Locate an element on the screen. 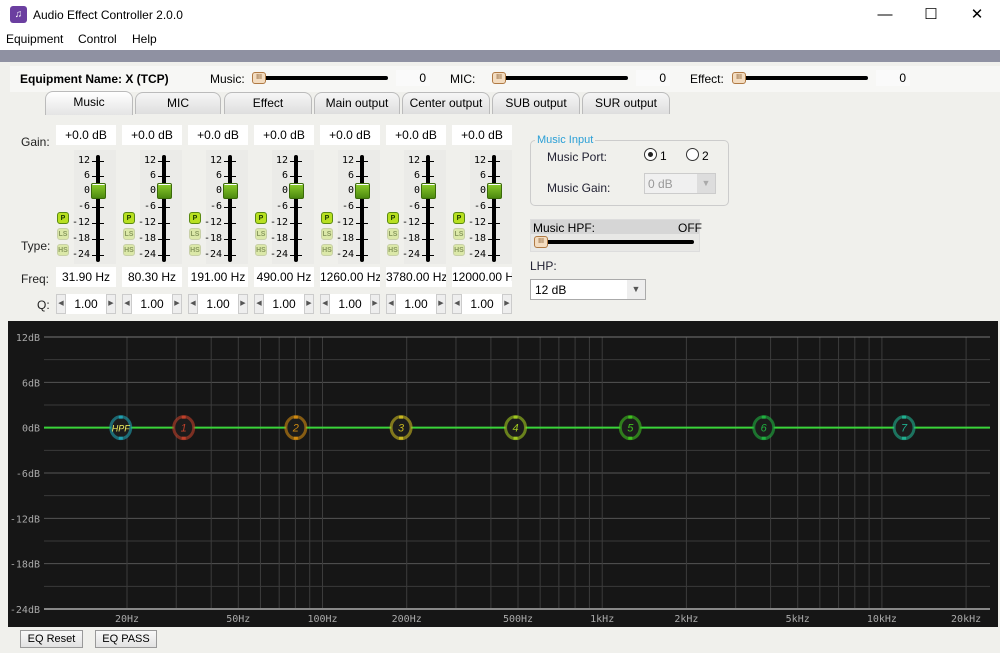  band-freq-value: 3780.00 Hz is located at coordinates (416, 277).